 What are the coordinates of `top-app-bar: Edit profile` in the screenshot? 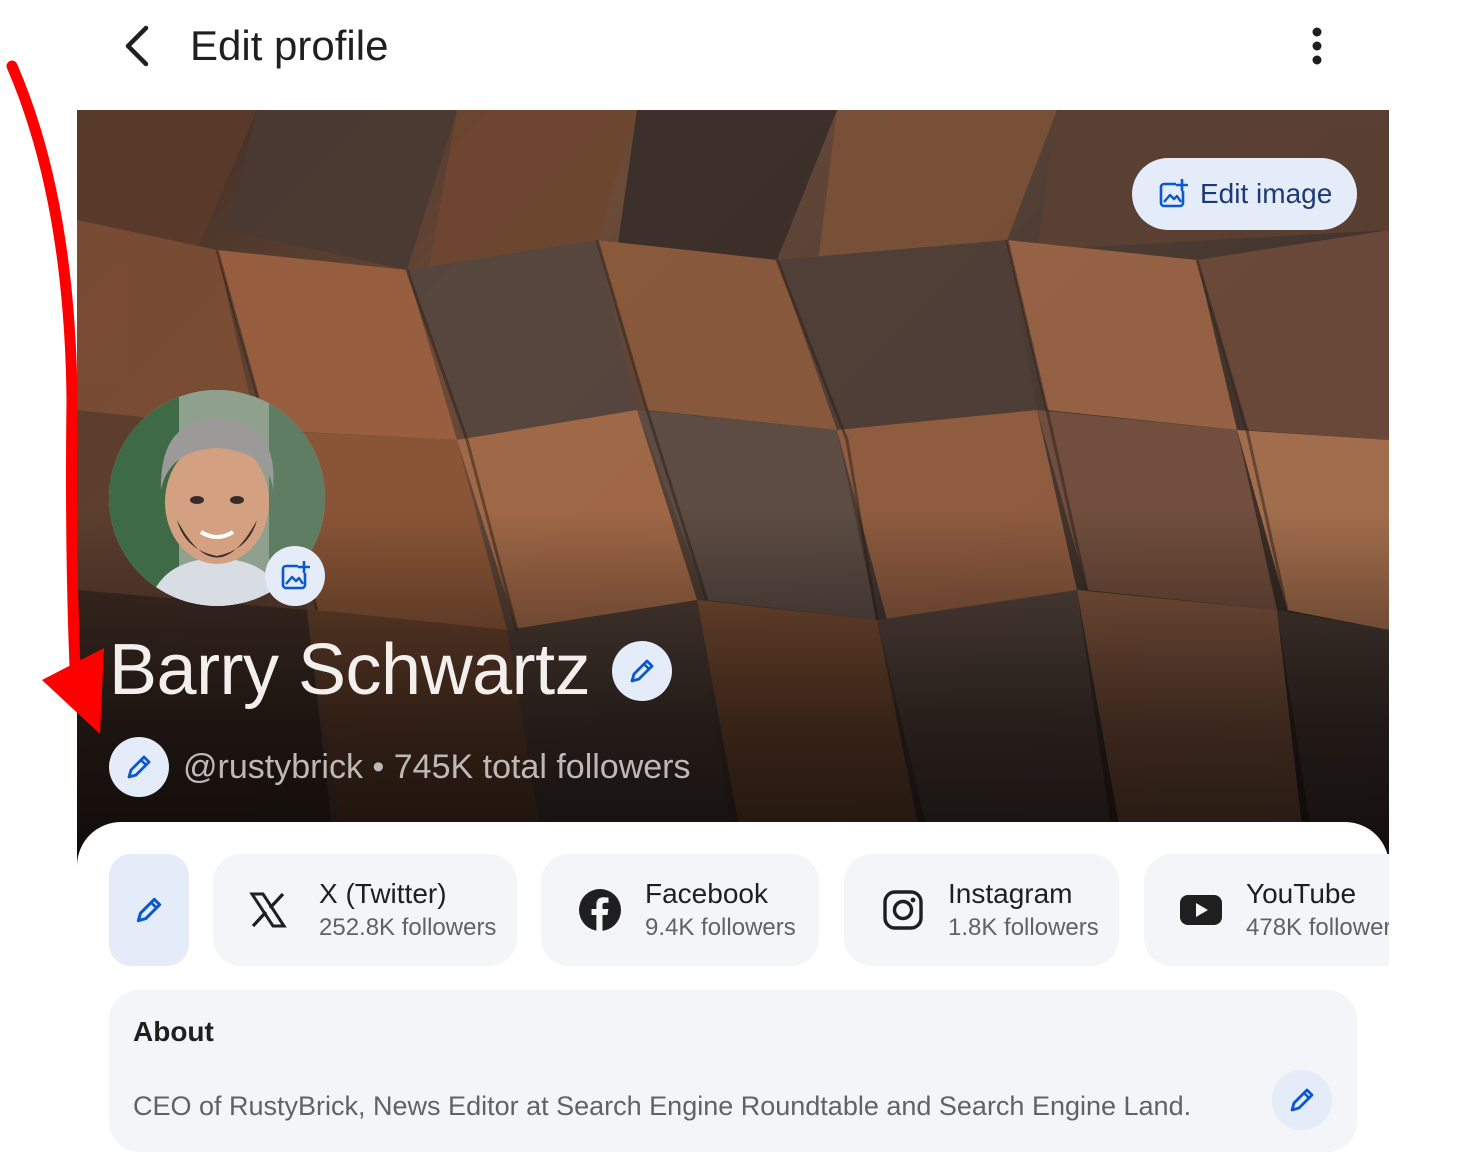 It's located at (734, 50).